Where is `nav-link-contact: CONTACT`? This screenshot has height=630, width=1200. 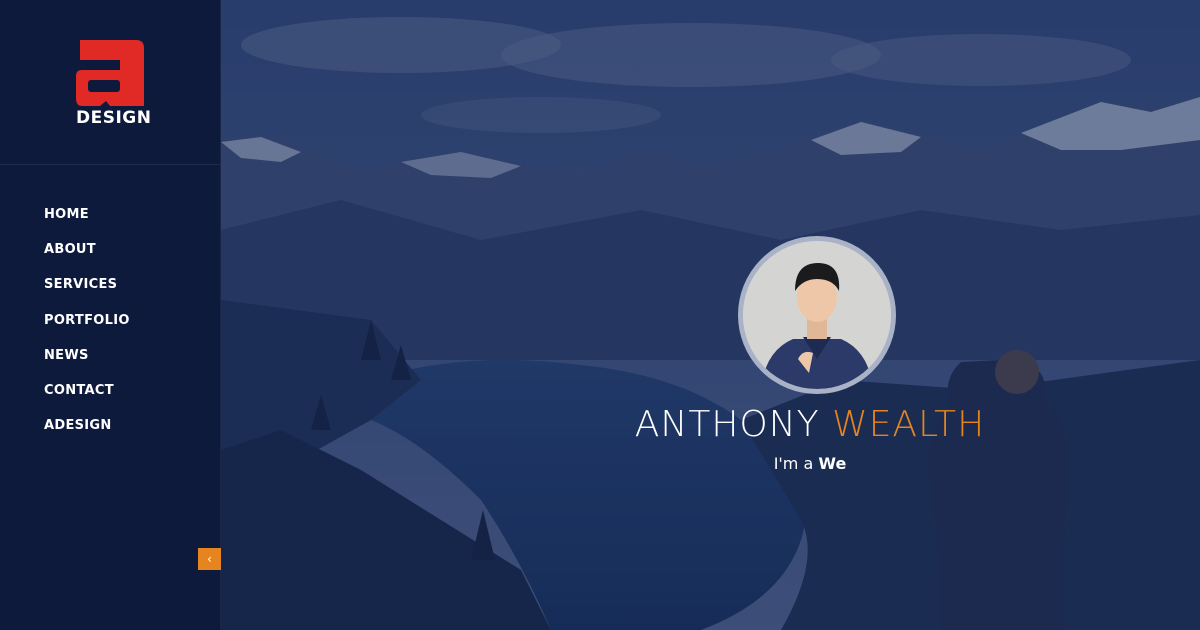 nav-link-contact: CONTACT is located at coordinates (79, 390).